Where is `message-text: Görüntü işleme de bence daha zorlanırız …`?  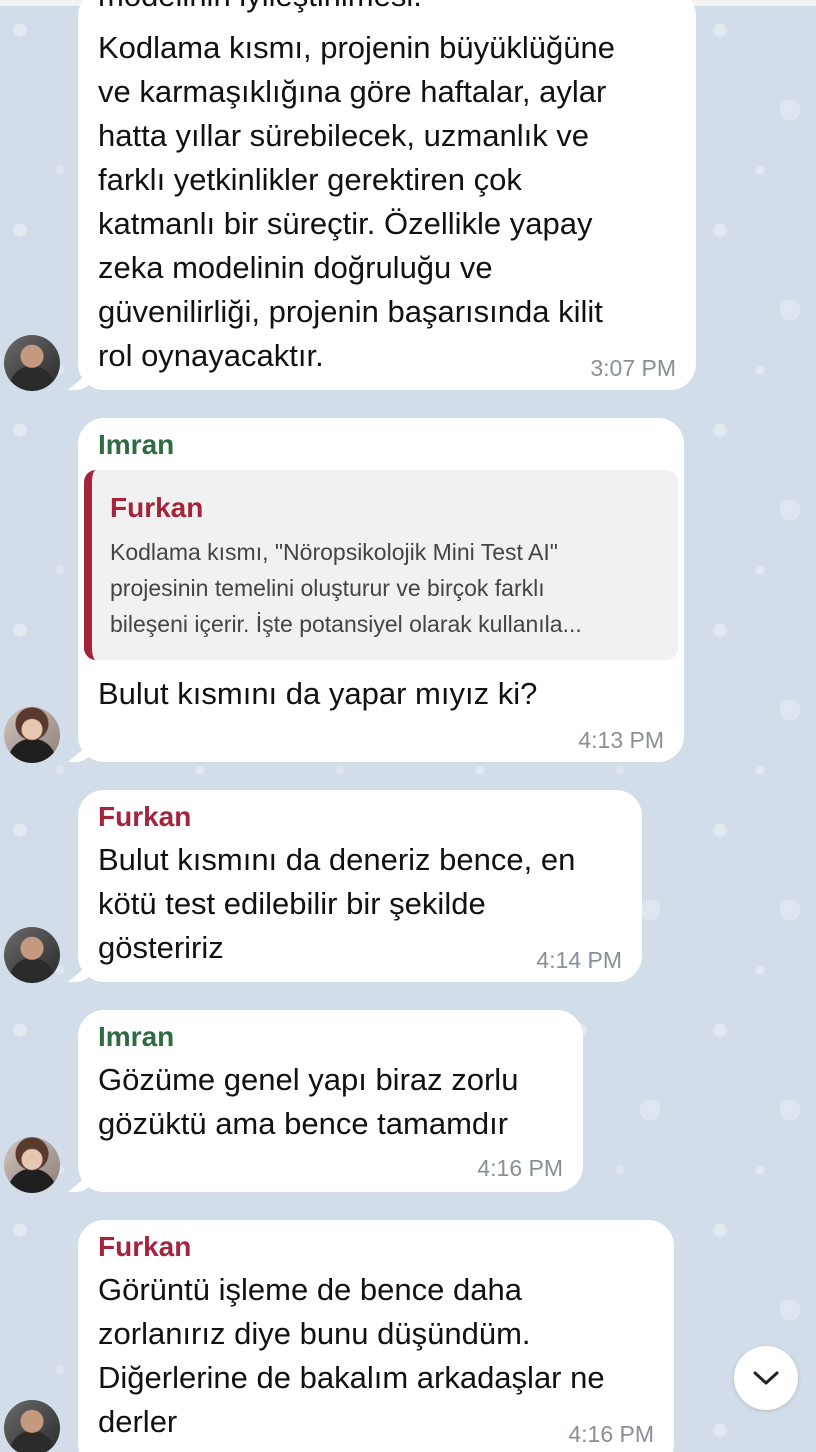
message-text: Görüntü işleme de bence daha zorlanırız … is located at coordinates (351, 1355).